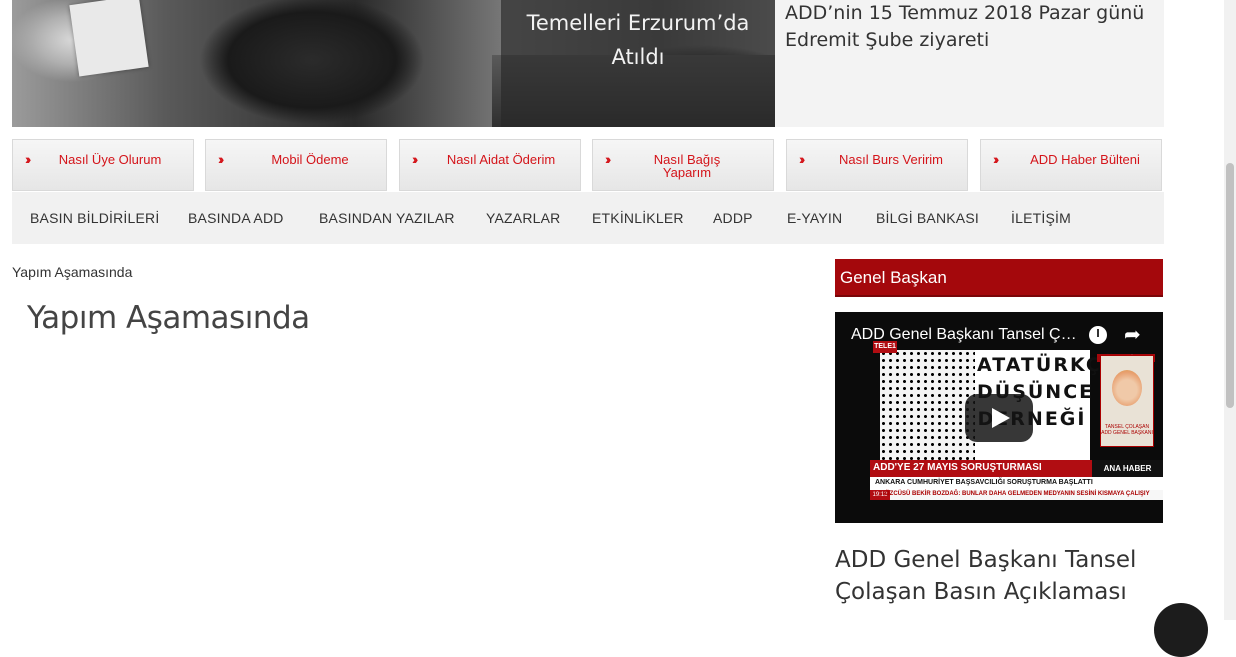 This screenshot has width=1236, height=657. Describe the element at coordinates (109, 38) in the screenshot. I see `photo-paper-detail` at that location.